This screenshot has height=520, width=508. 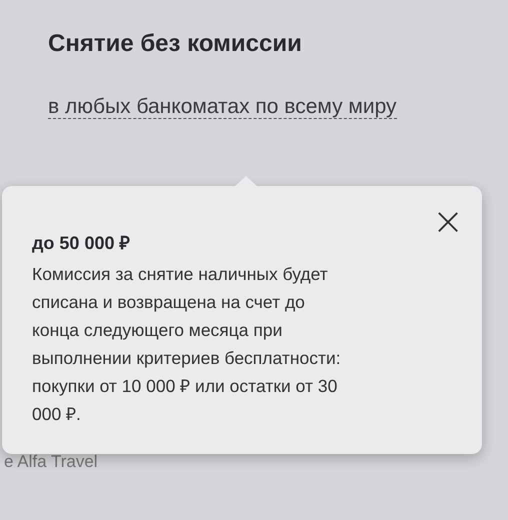 What do you see at coordinates (81, 243) in the screenshot?
I see `limit-amount: до 50 000 ₽` at bounding box center [81, 243].